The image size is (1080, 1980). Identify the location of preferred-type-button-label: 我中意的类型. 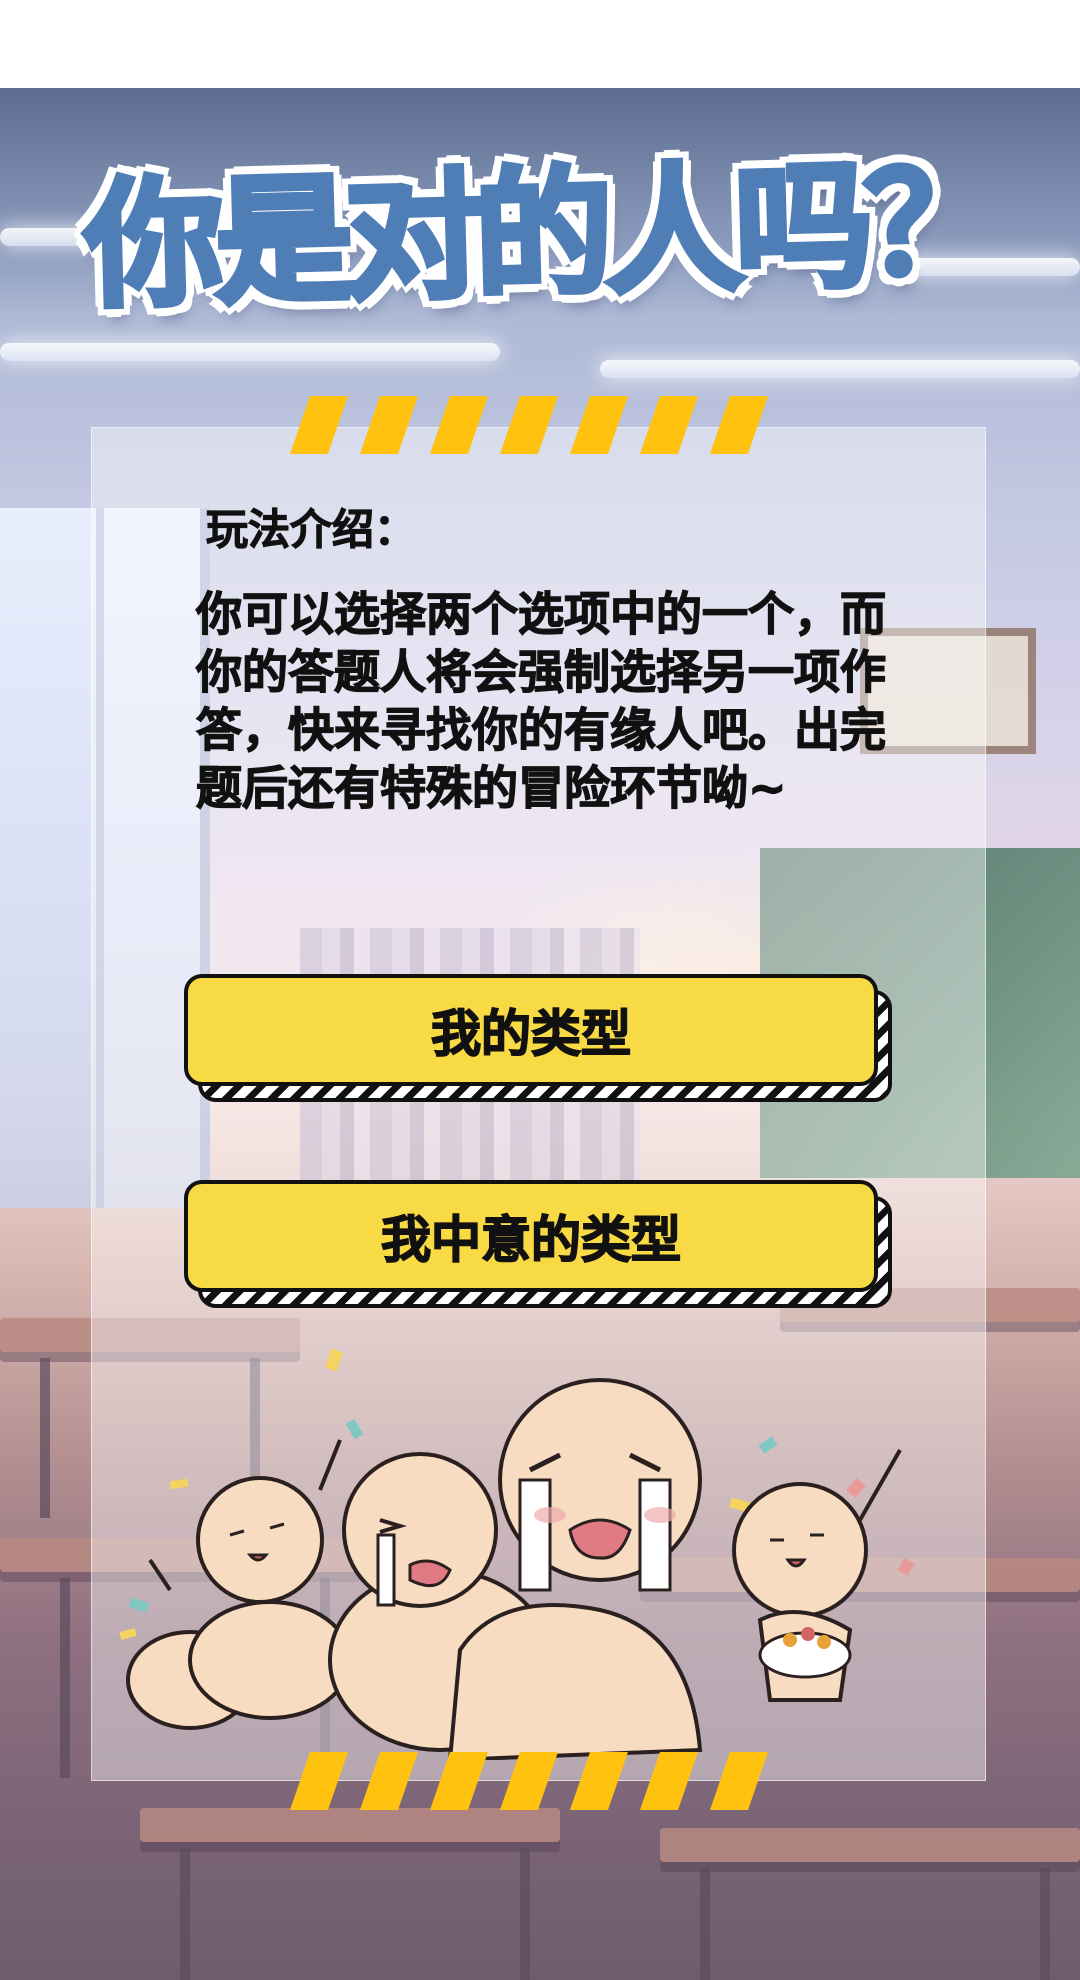
(531, 1236).